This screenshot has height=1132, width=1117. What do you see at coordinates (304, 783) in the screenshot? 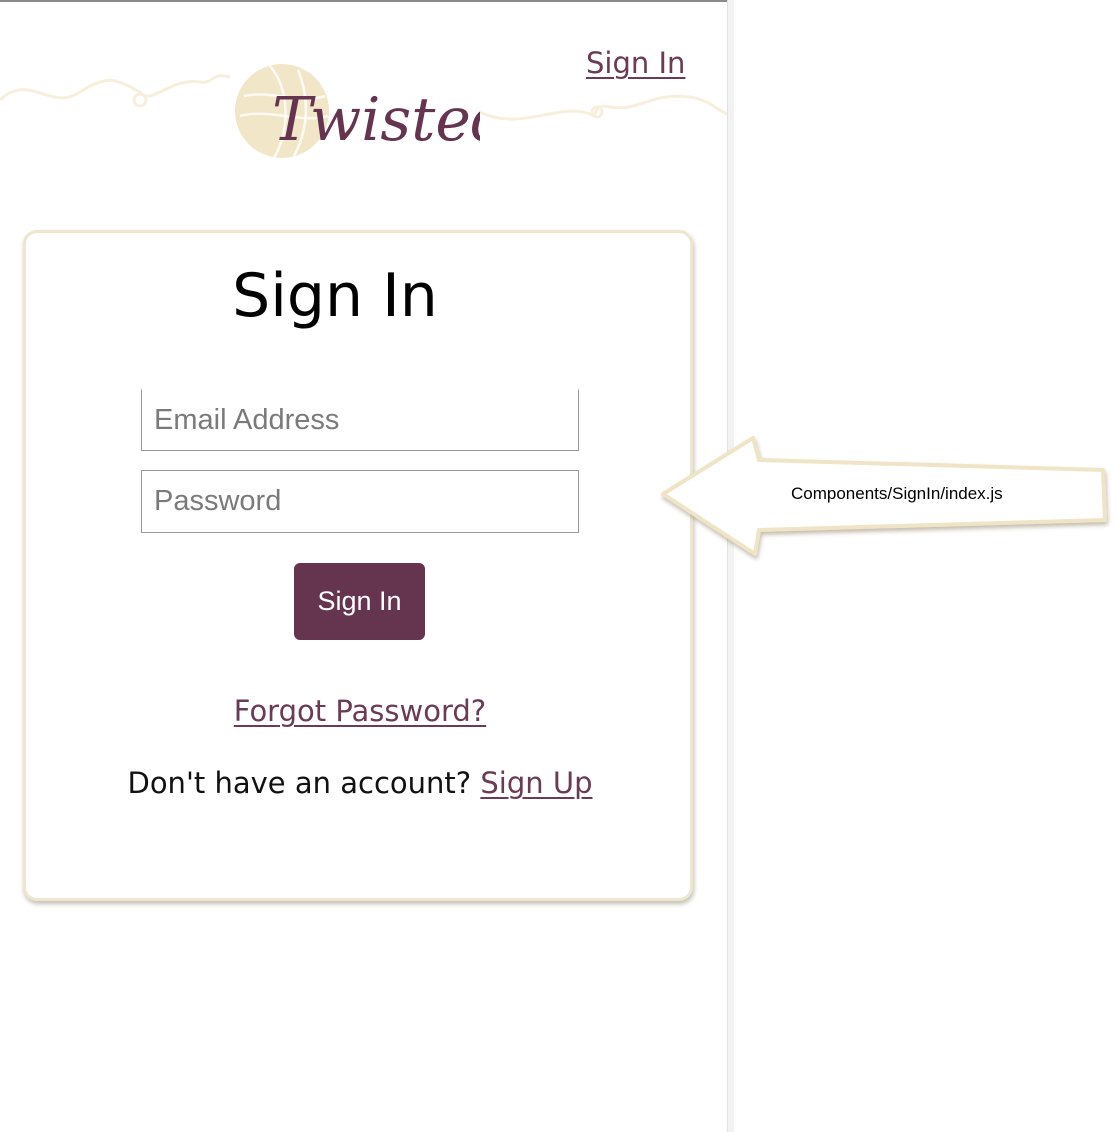
I see `signup-prompt-text: Don't have an account?` at bounding box center [304, 783].